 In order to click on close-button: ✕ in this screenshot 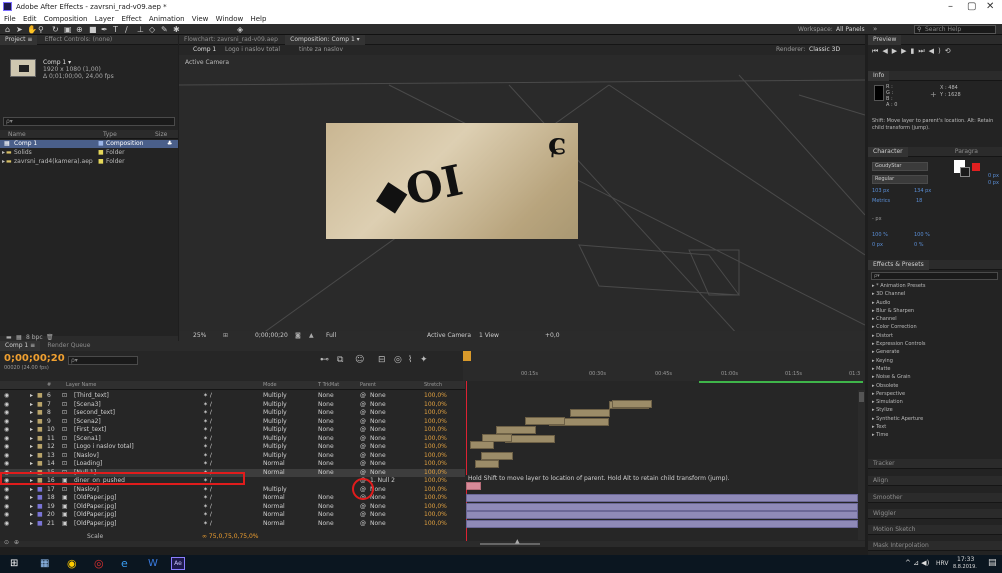, I will do `click(990, 6)`.